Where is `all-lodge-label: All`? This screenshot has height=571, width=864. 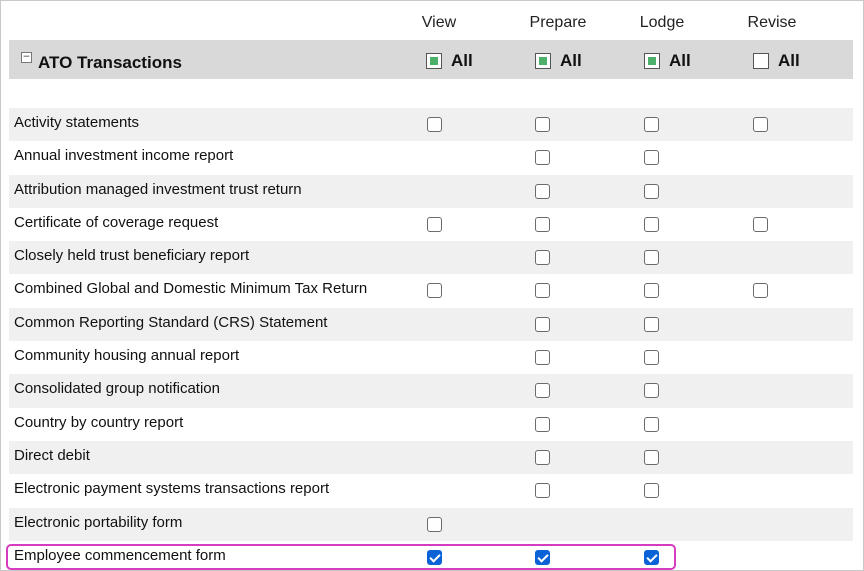 all-lodge-label: All is located at coordinates (680, 60).